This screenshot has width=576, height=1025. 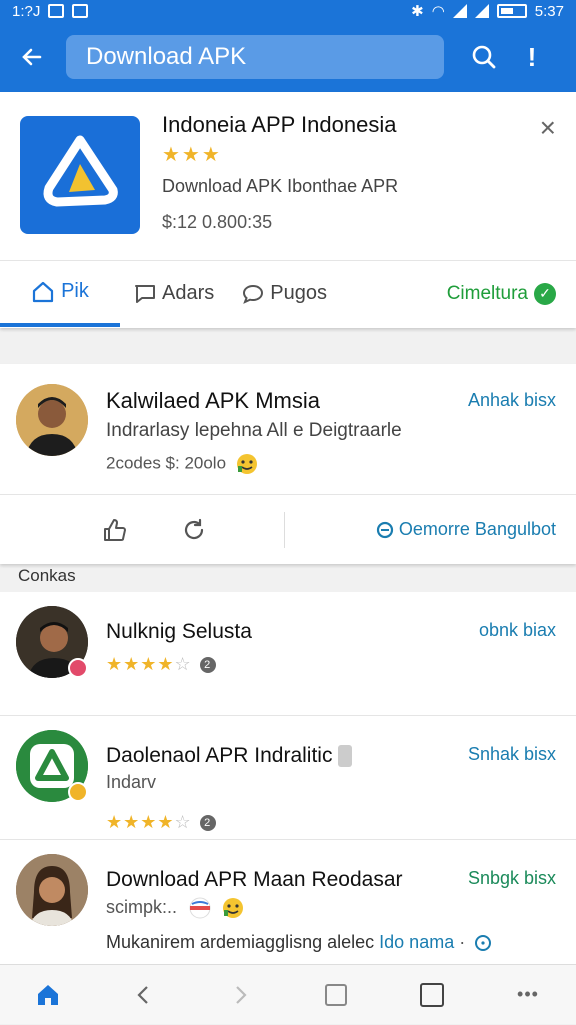 I want to click on list-item-title: Nulknig Selusta, so click(x=179, y=631).